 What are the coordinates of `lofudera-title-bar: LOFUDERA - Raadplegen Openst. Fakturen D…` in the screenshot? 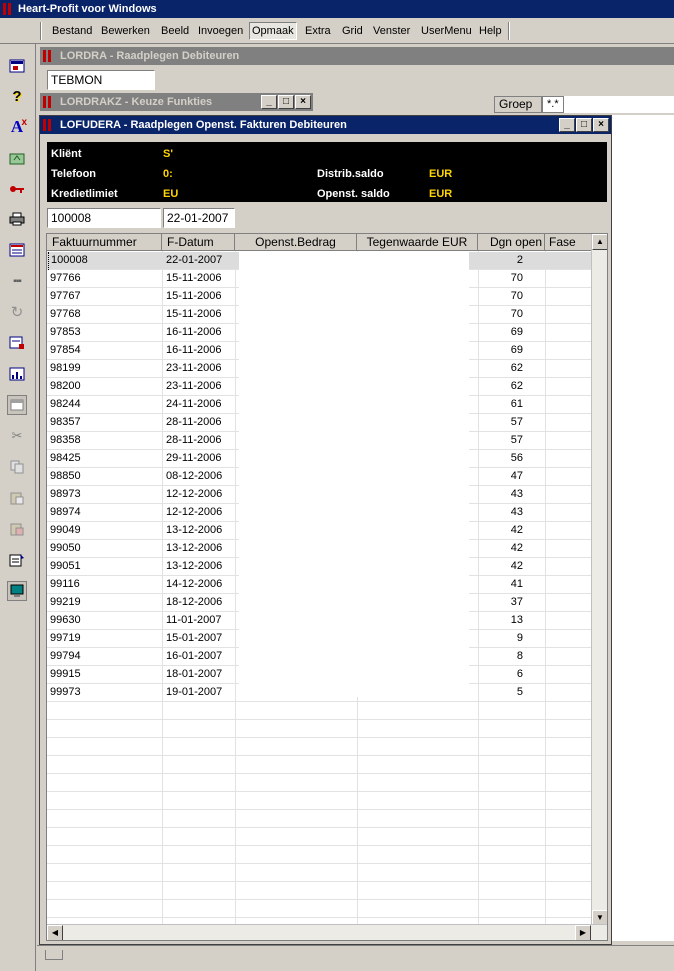 It's located at (325, 125).